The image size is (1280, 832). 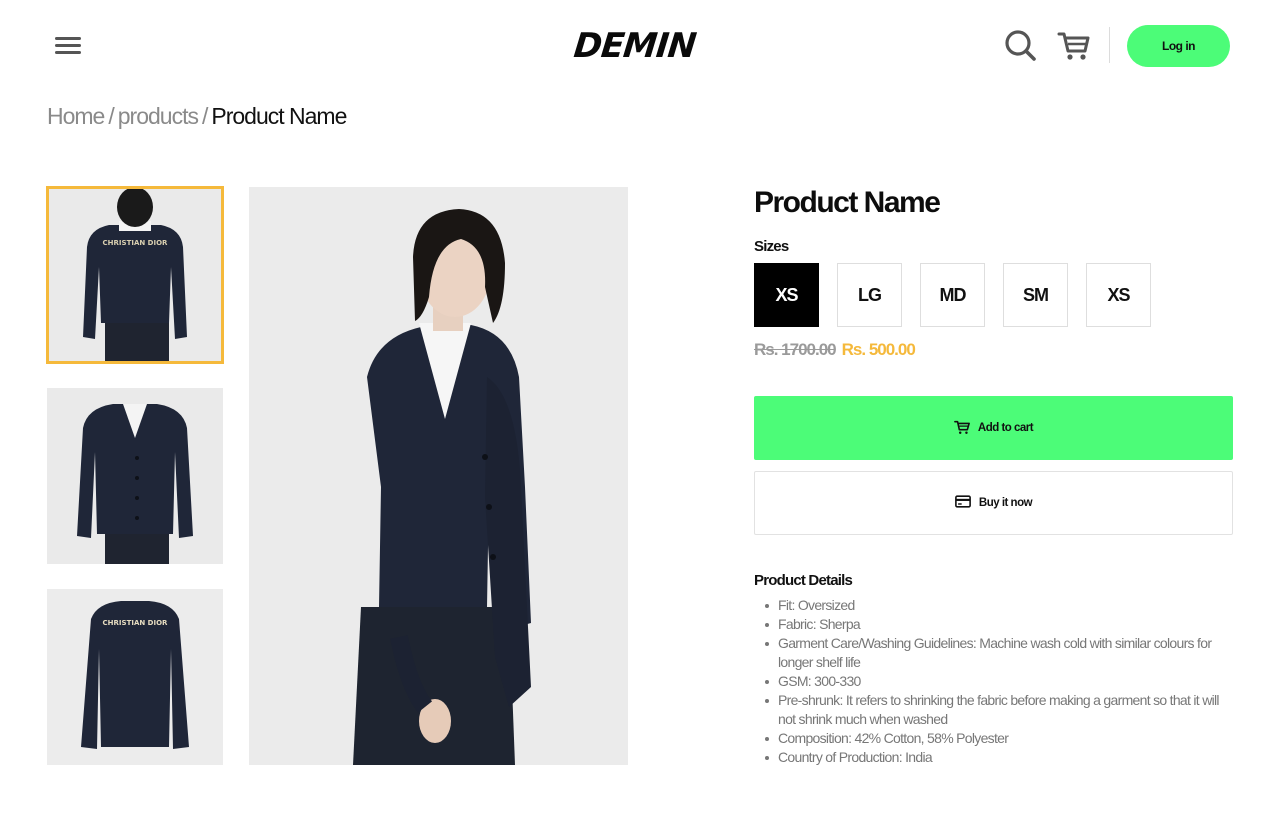 I want to click on thumbnail-back-worn: CHRISTIAN DIOR, so click(x=135, y=275).